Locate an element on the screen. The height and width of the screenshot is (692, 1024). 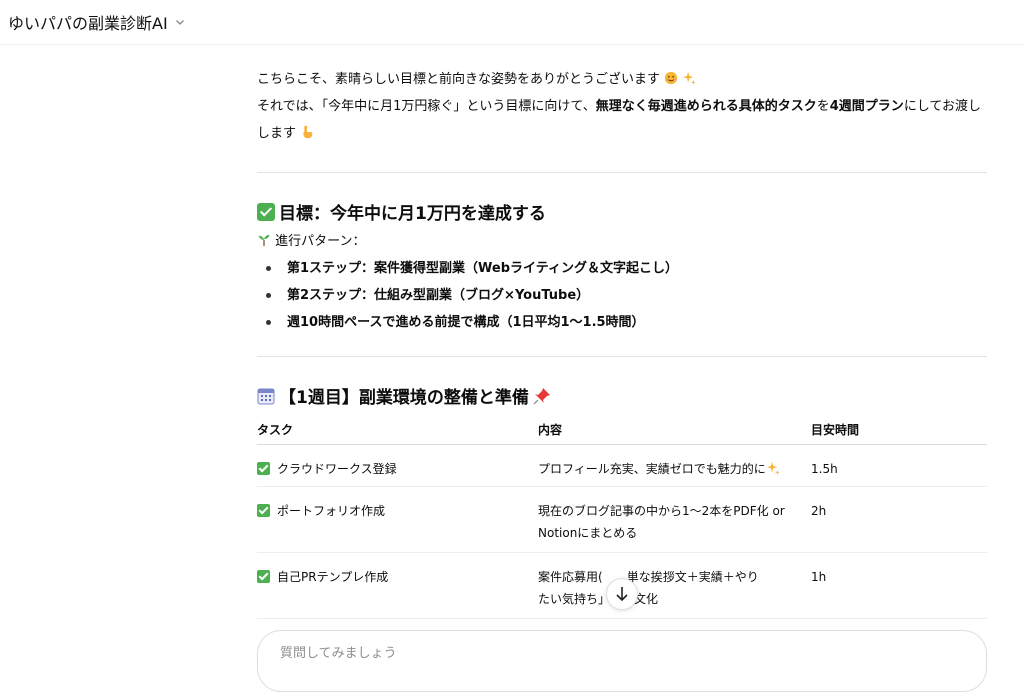
detail-text: 案件応募用( is located at coordinates (570, 577).